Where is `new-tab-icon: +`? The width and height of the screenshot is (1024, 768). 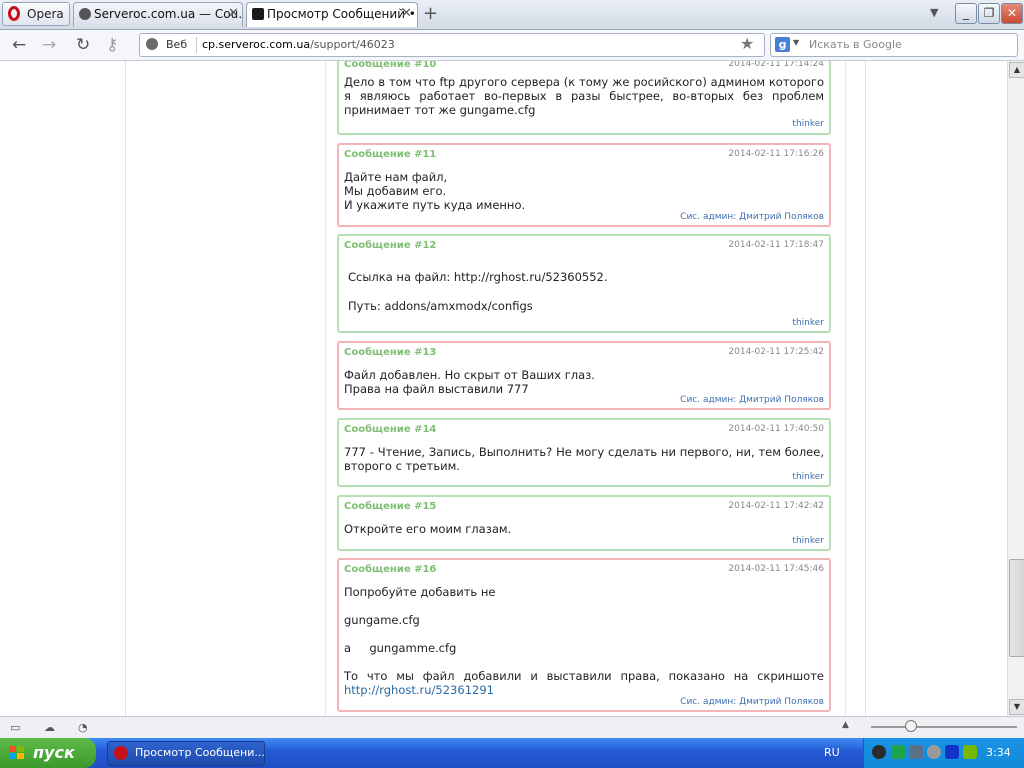
new-tab-icon: + is located at coordinates (430, 13).